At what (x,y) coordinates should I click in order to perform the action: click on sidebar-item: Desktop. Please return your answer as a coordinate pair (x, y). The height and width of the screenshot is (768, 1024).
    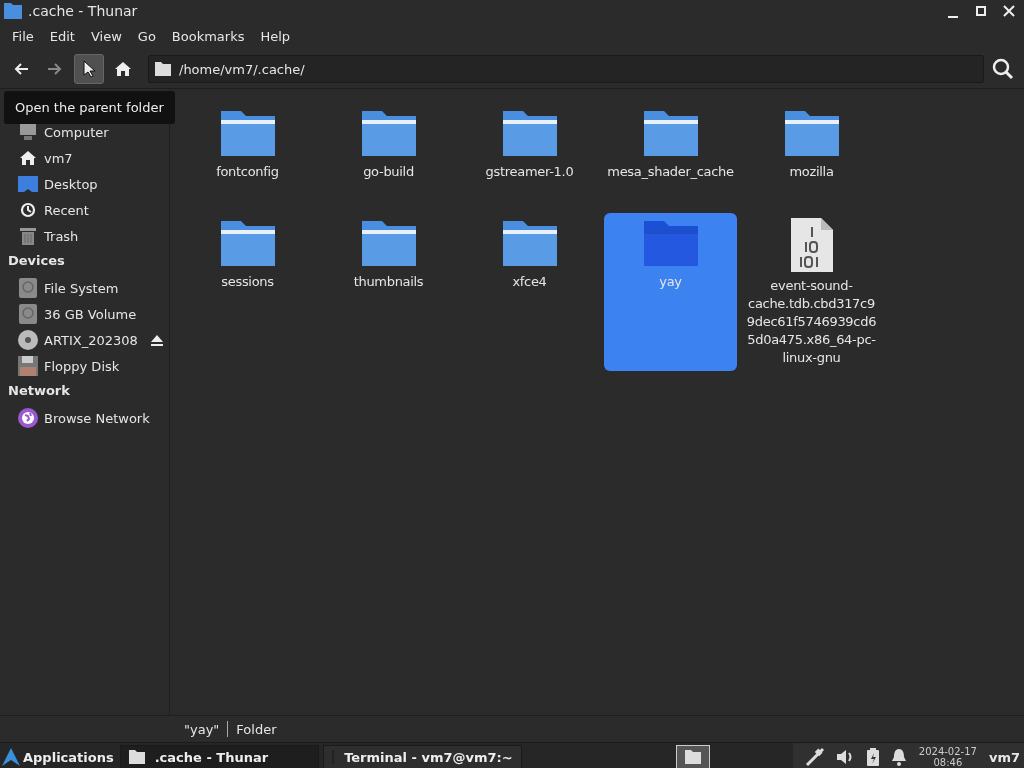
    Looking at the image, I should click on (106, 184).